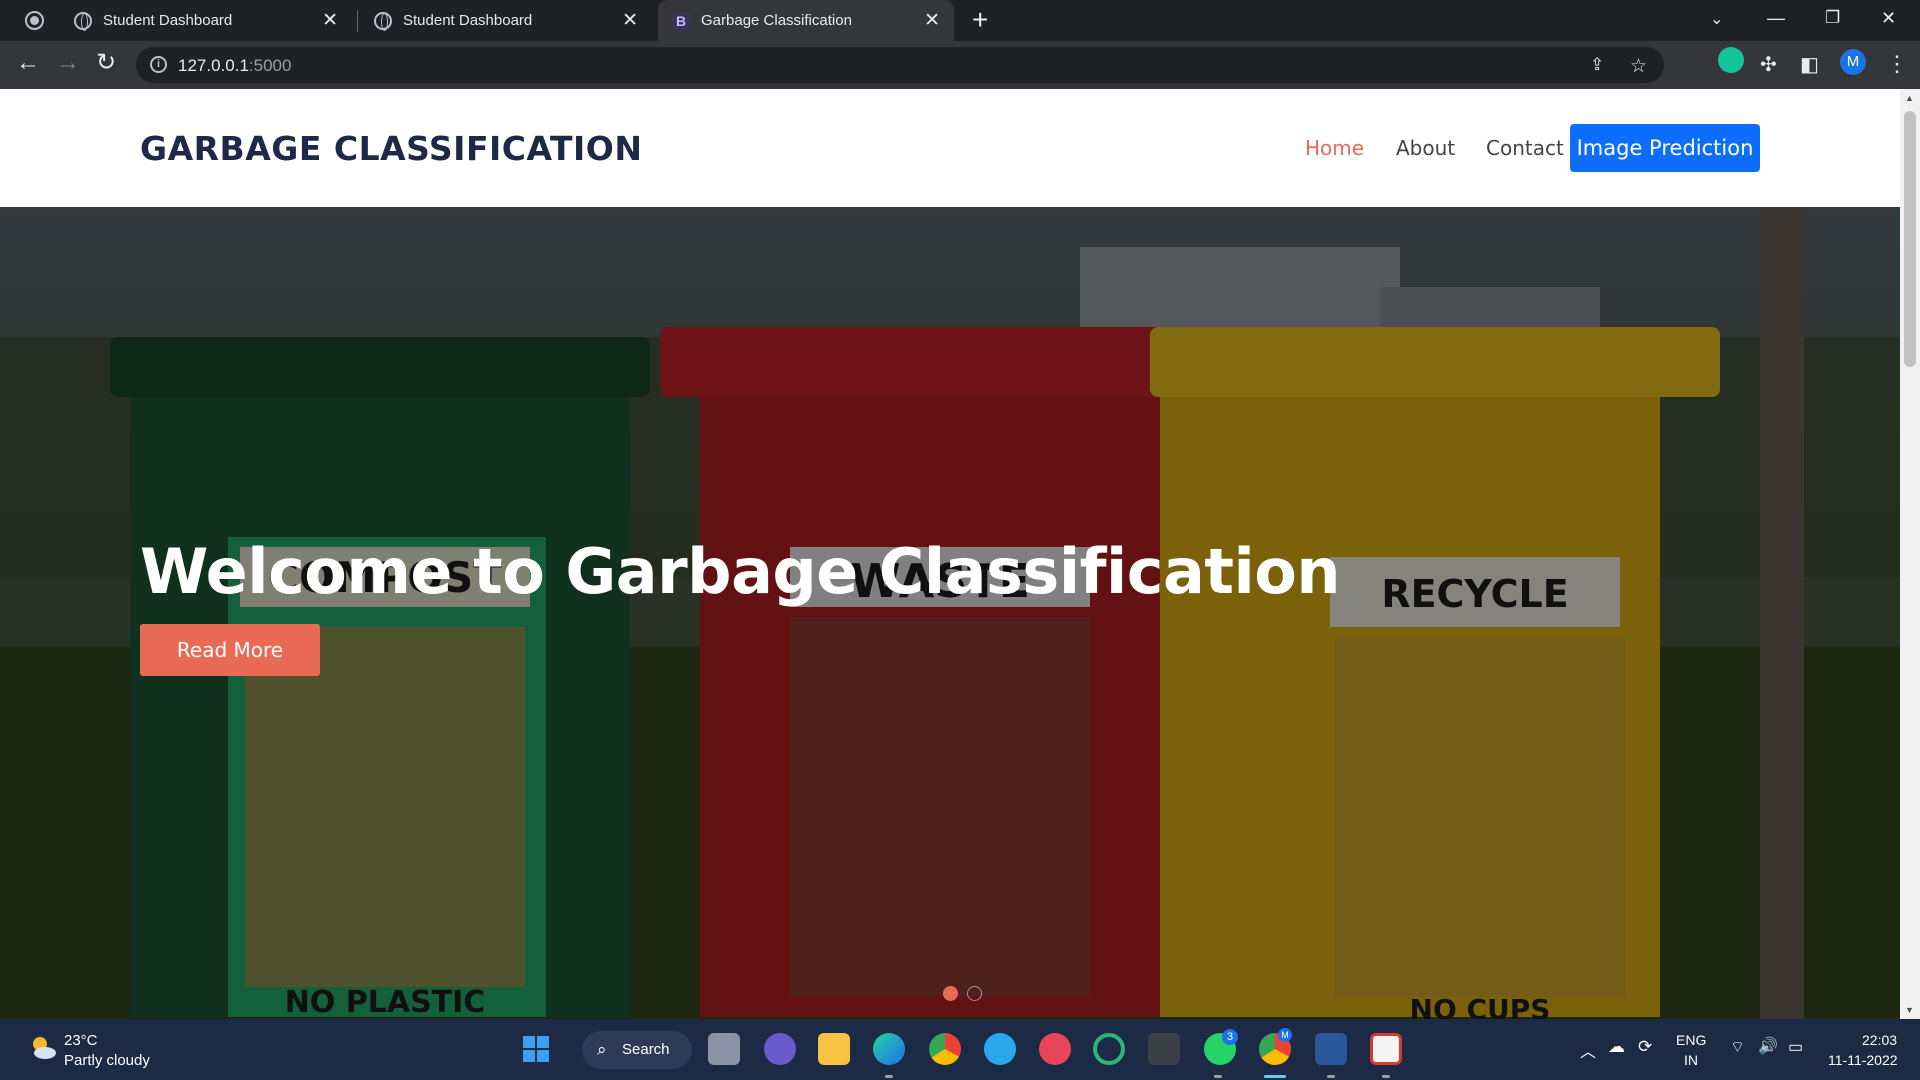  What do you see at coordinates (391, 148) in the screenshot?
I see `site-logo: GARBAGE CLASSIFICATION` at bounding box center [391, 148].